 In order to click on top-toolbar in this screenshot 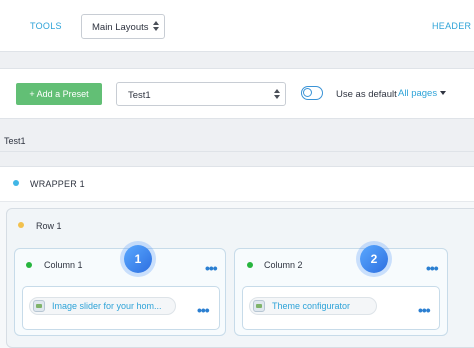, I will do `click(237, 26)`.